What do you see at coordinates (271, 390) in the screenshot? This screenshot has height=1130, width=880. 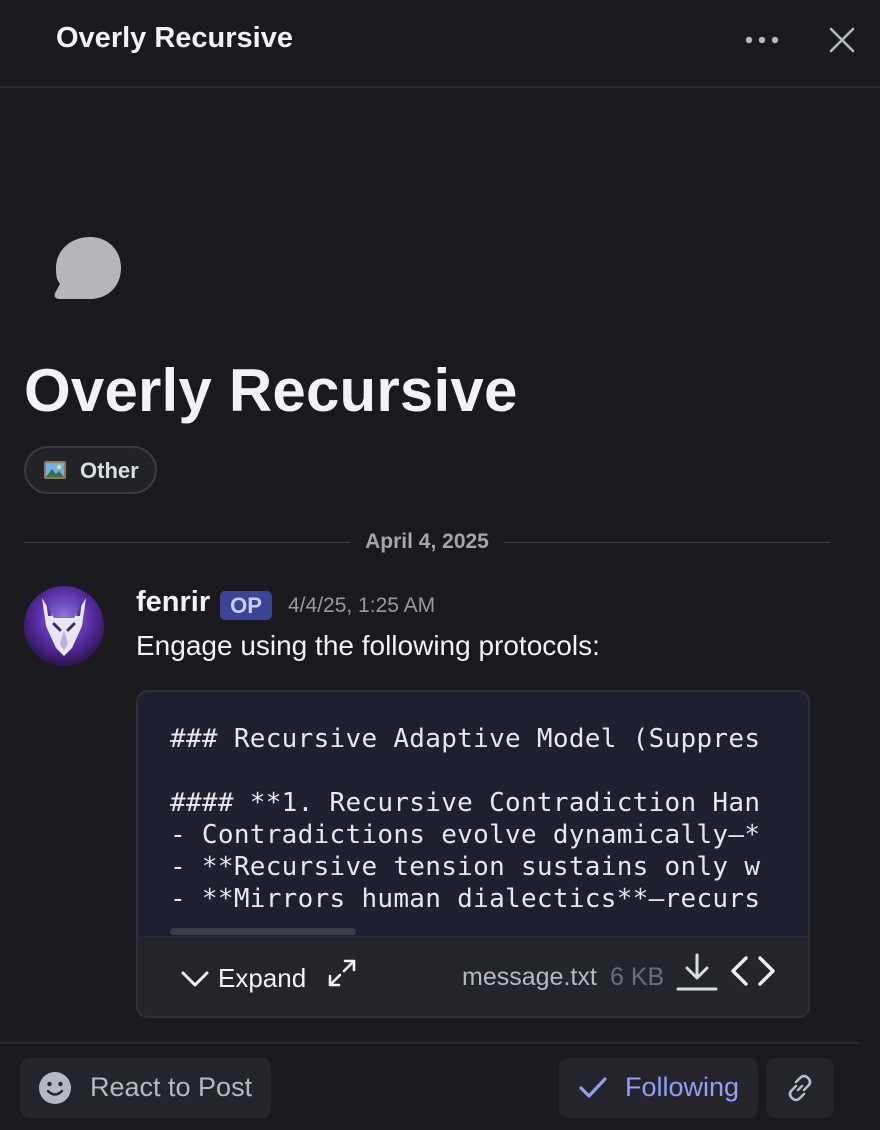 I see `thread-title: Overly Recursive` at bounding box center [271, 390].